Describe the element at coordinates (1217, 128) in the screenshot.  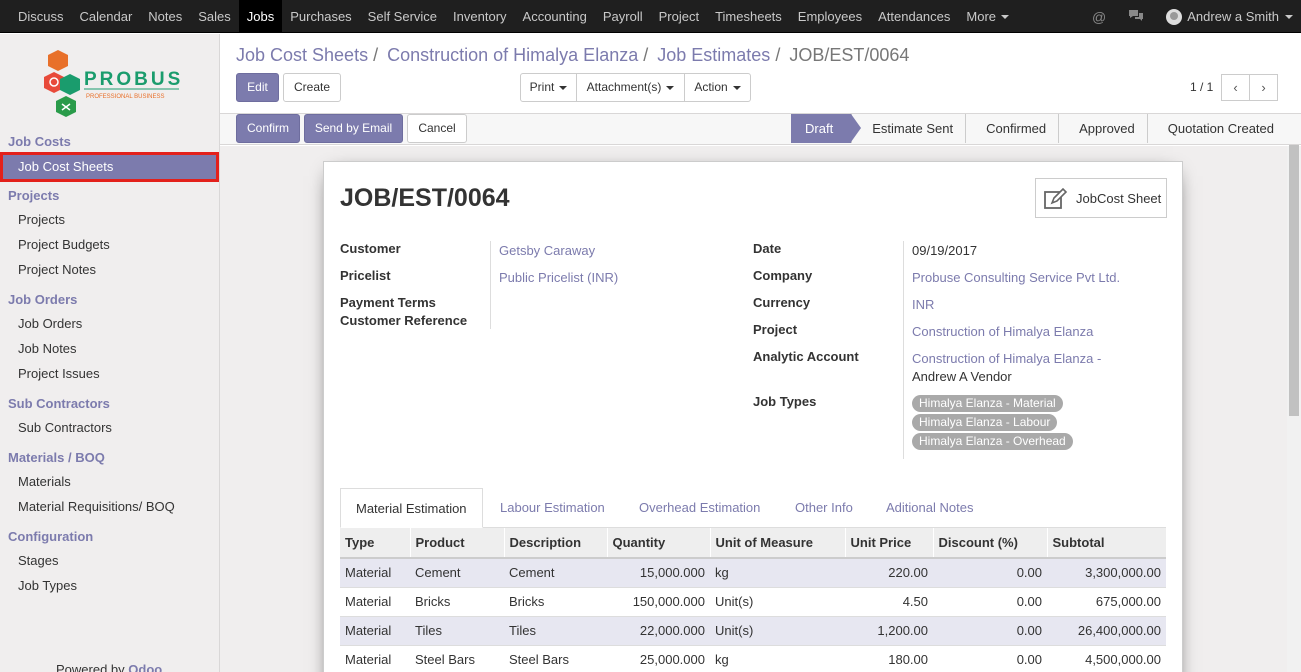
I see `stage-quotation-created: Quotation Created` at that location.